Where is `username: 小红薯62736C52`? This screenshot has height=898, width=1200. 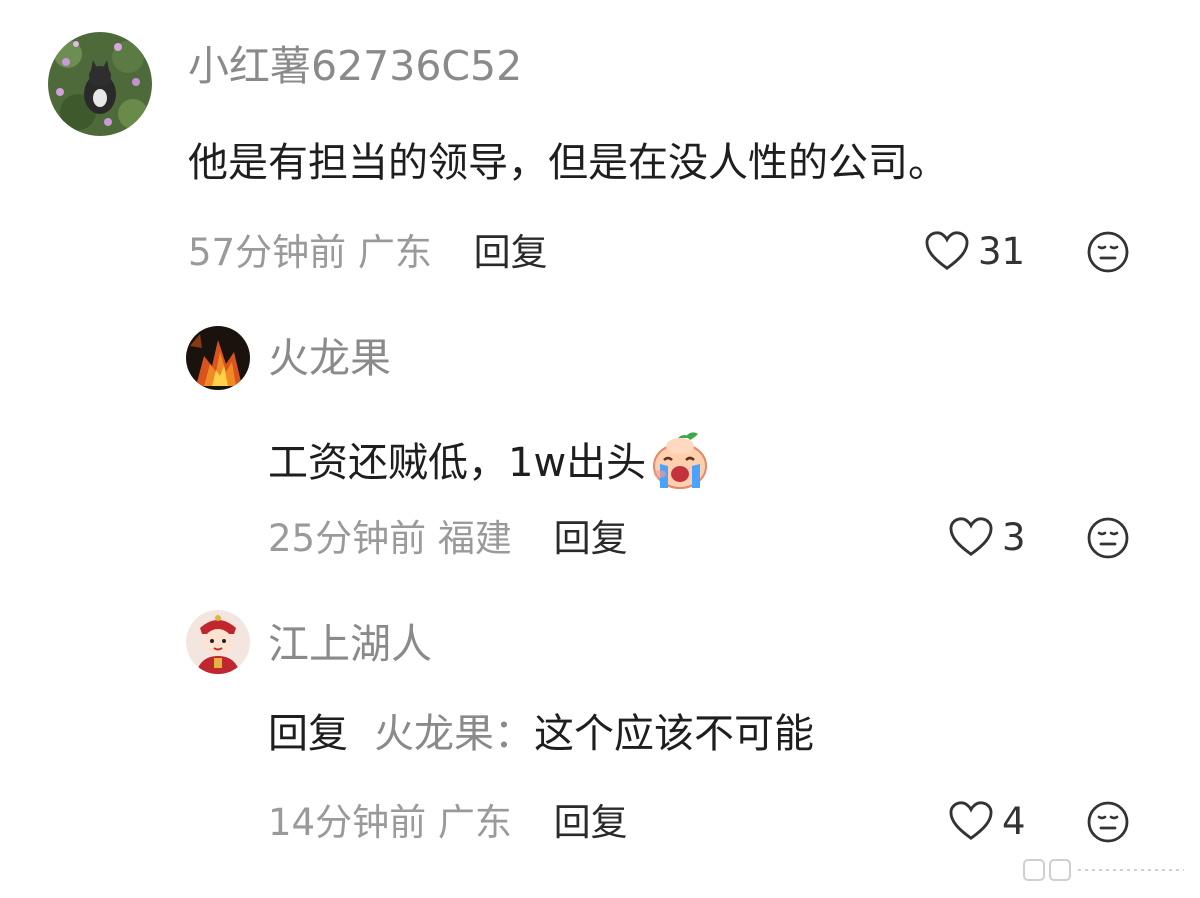
username: 小红薯62736C52 is located at coordinates (355, 66).